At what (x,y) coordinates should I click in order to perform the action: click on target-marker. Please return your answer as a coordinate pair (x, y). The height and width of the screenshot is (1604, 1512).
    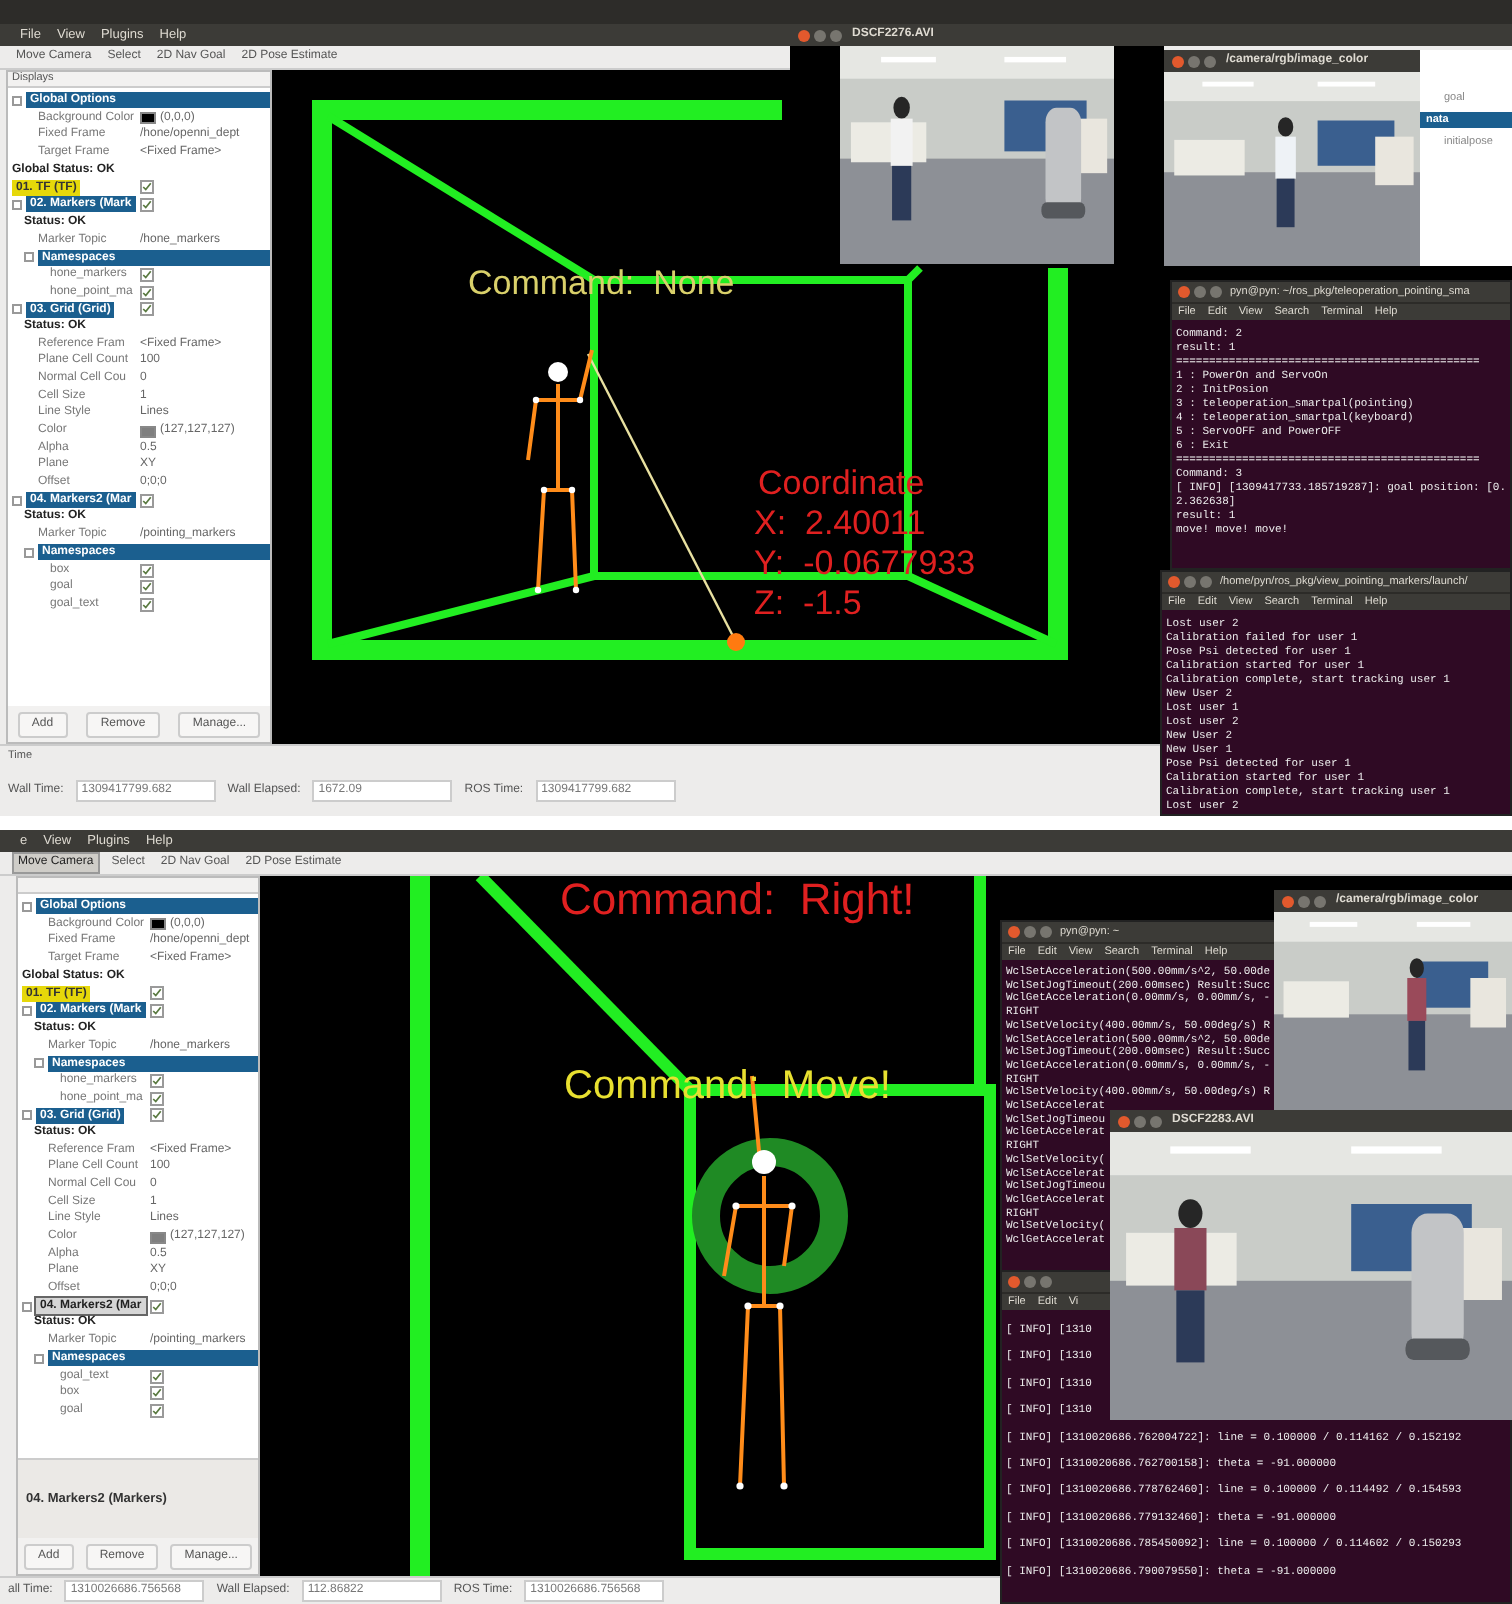
    Looking at the image, I should click on (736, 642).